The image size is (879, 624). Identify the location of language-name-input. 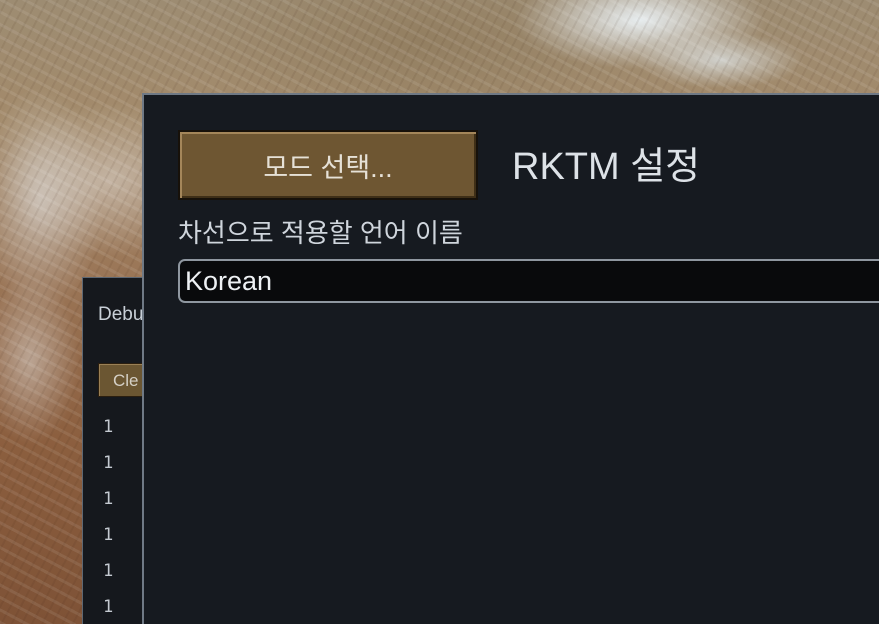
(528, 281).